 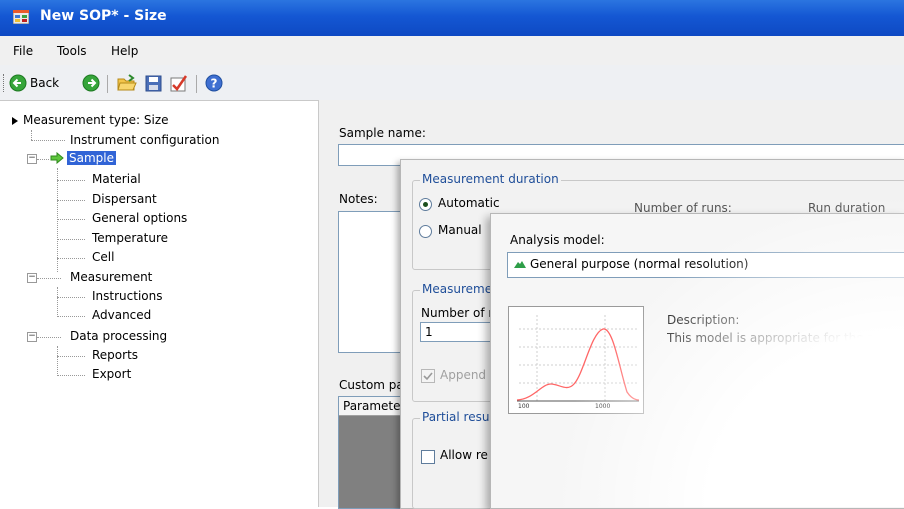 I want to click on tree-item-material: Material, so click(x=116, y=179).